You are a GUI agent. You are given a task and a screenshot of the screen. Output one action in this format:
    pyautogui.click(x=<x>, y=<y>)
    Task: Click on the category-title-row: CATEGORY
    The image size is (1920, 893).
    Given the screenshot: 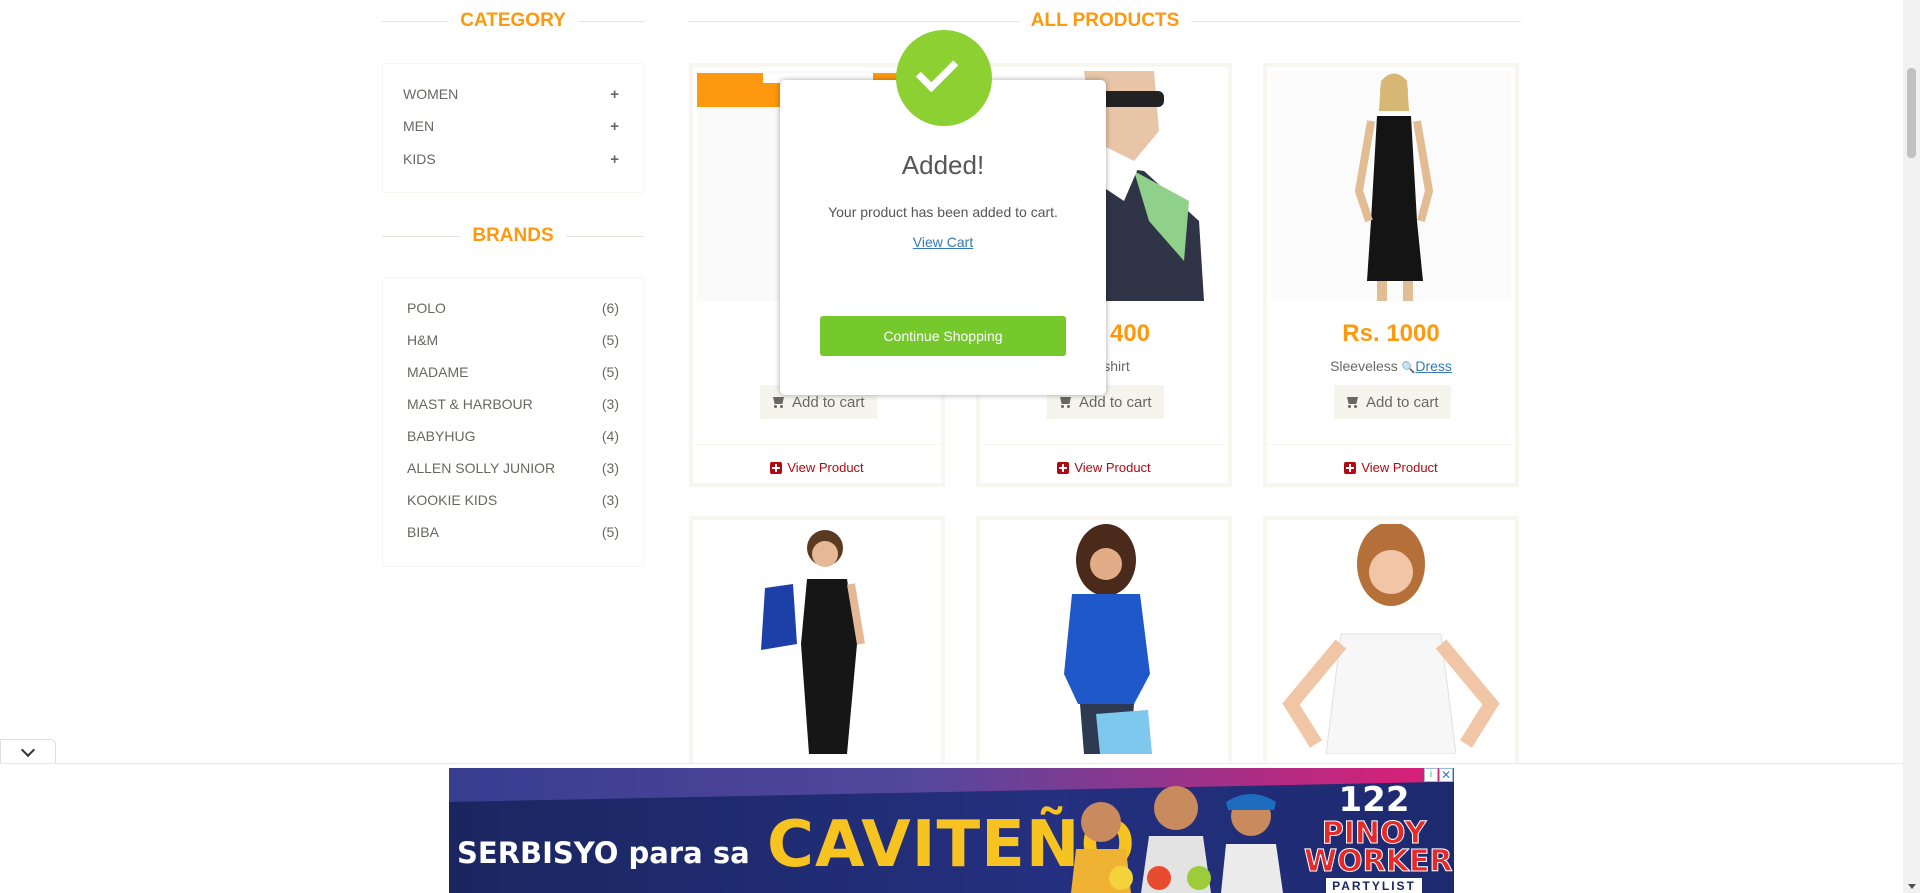 What is the action you would take?
    pyautogui.click(x=513, y=21)
    